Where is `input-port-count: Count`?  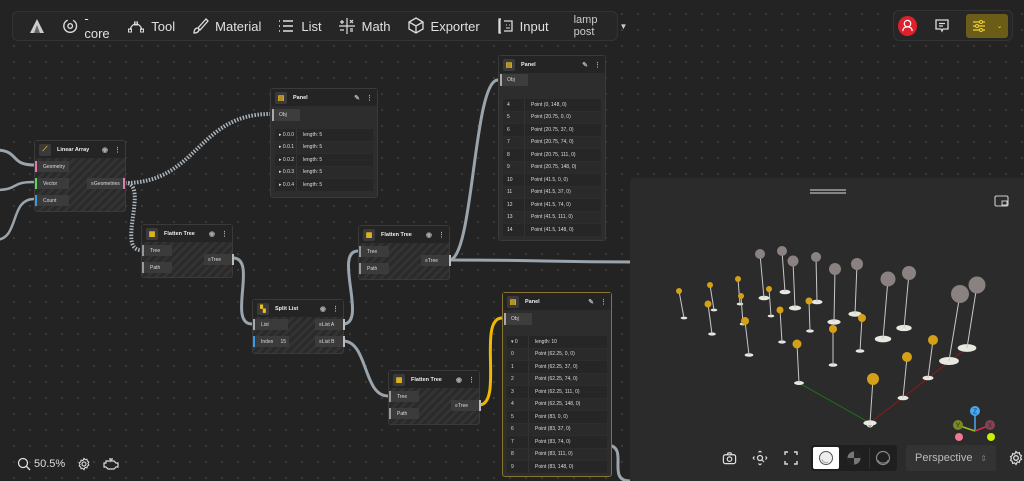
input-port-count: Count is located at coordinates (52, 200).